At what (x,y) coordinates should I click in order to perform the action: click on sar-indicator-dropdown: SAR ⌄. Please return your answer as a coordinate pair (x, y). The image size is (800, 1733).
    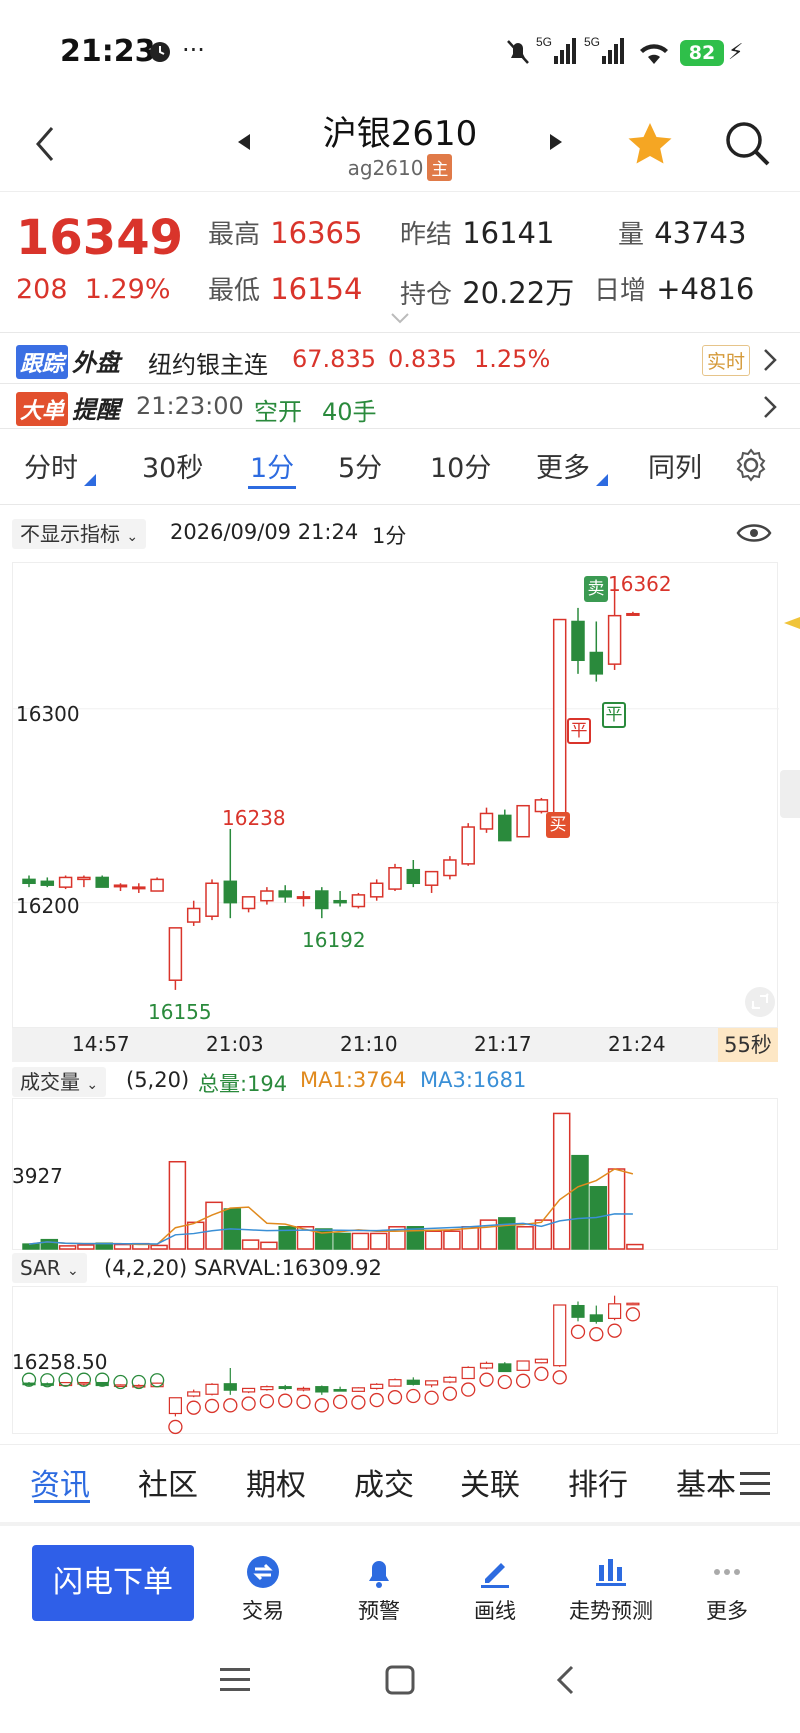
    Looking at the image, I should click on (49, 1268).